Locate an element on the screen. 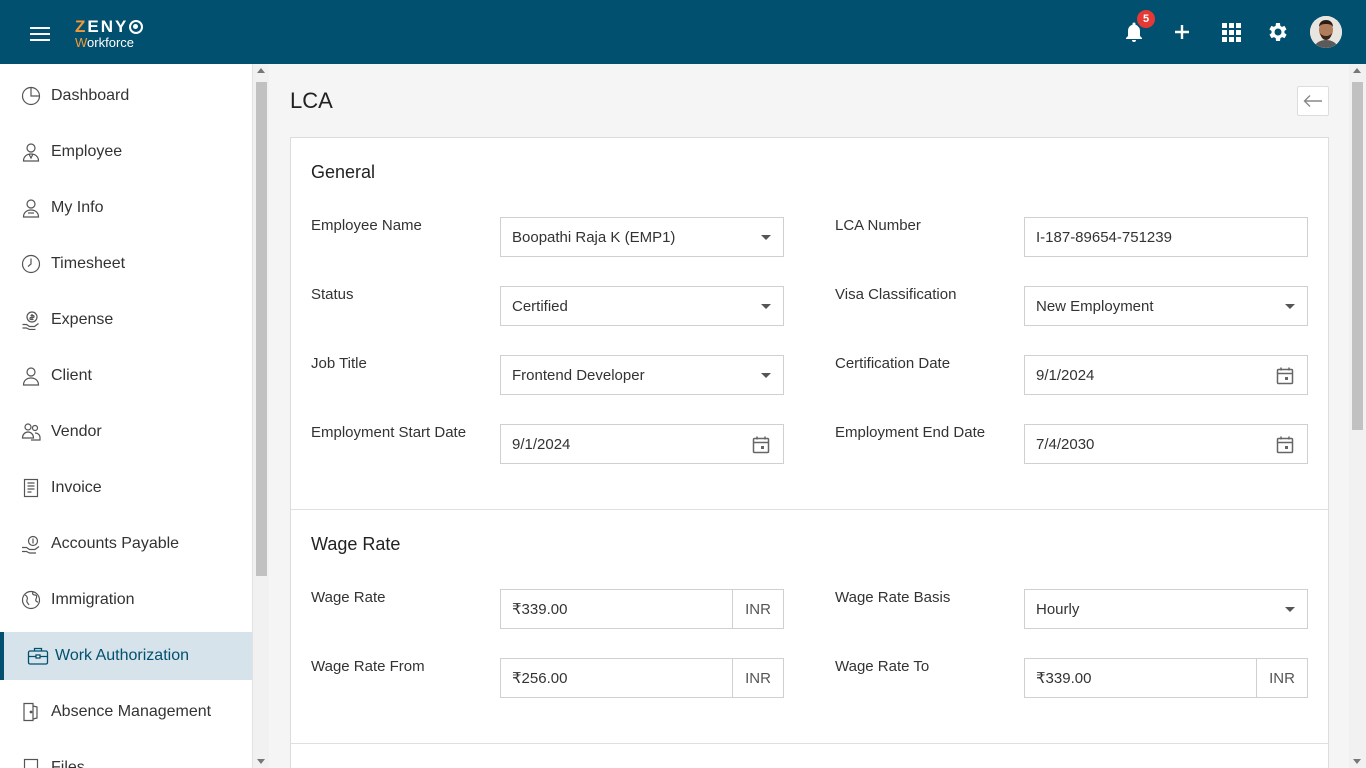 This screenshot has width=1366, height=768. certification-date-label: Certification Date is located at coordinates (893, 363).